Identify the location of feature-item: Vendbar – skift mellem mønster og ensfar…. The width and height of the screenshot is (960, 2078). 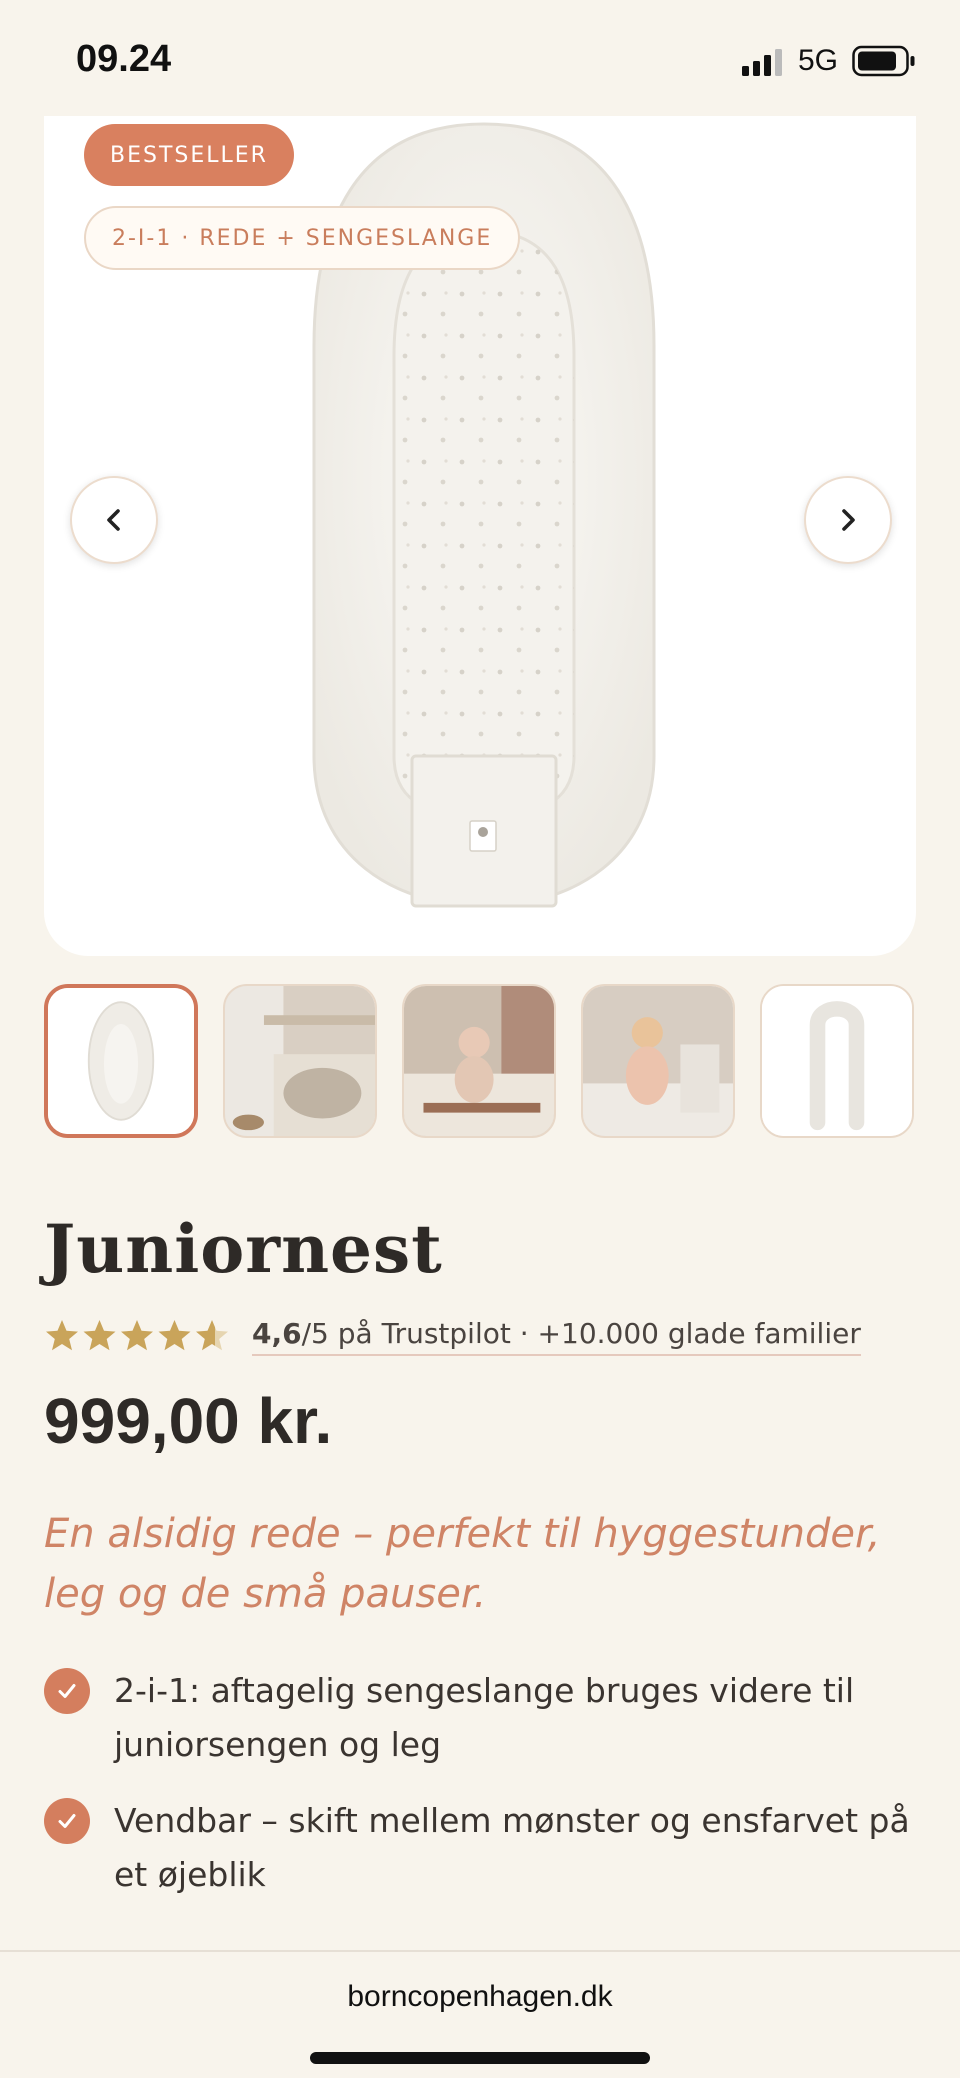
(480, 1848).